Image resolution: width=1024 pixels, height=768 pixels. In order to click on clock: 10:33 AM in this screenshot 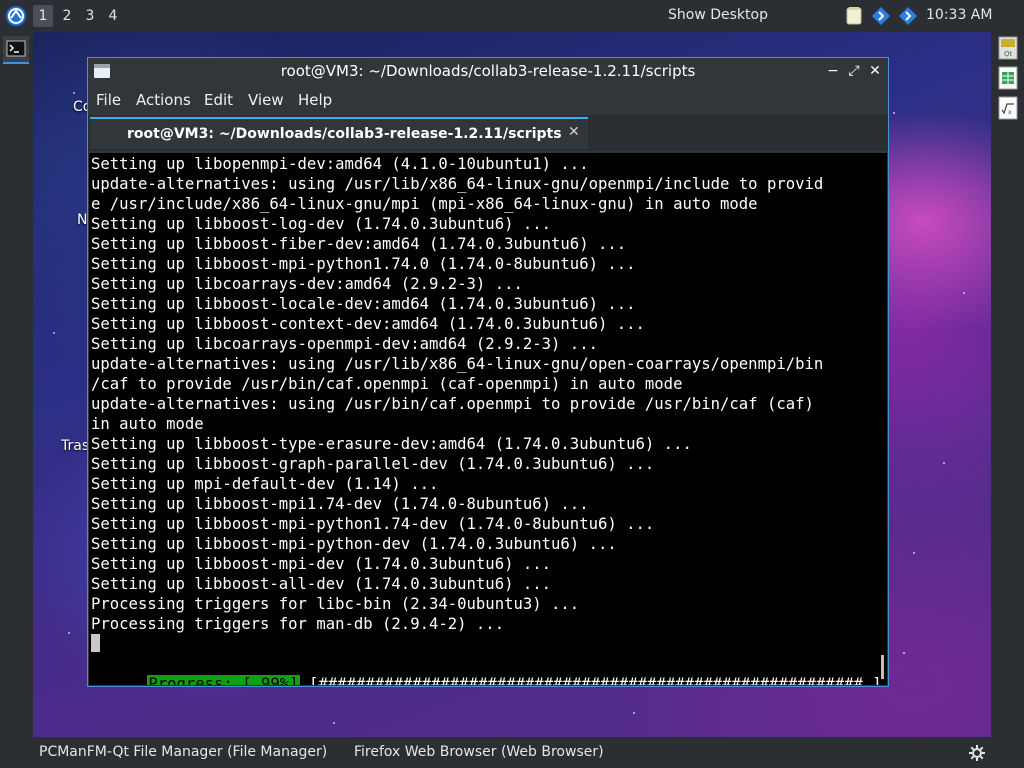, I will do `click(959, 15)`.